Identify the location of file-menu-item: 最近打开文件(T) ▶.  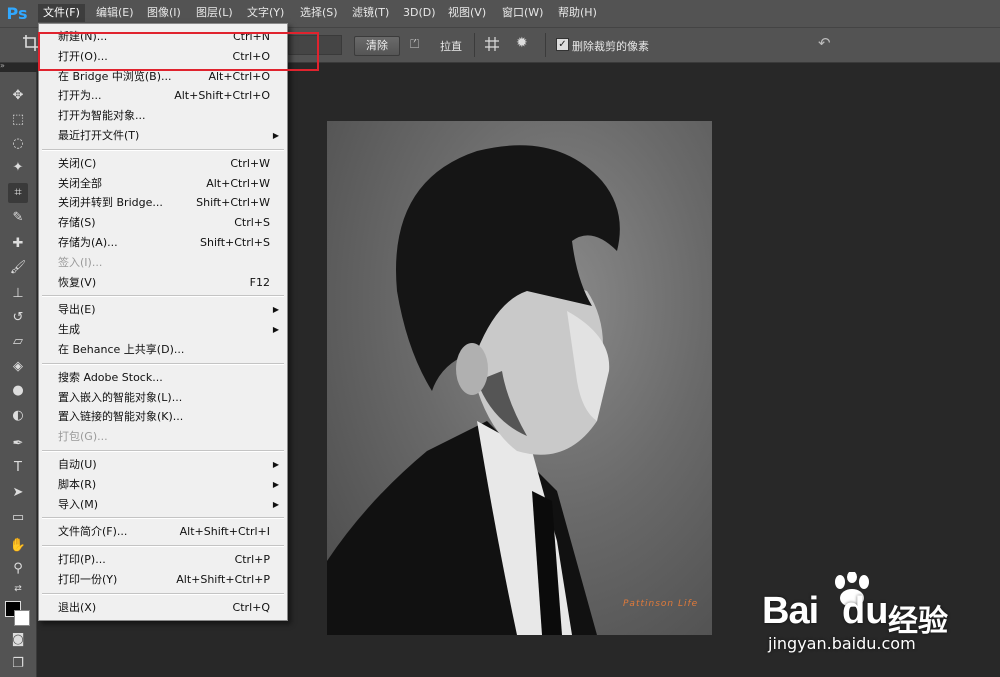
(163, 135).